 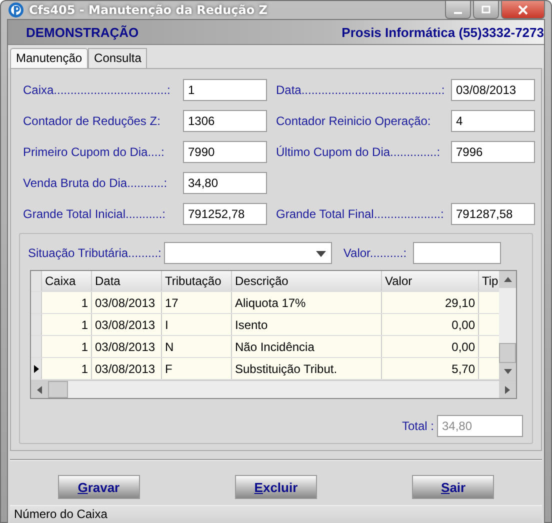 I want to click on table-cell: N, so click(x=197, y=346).